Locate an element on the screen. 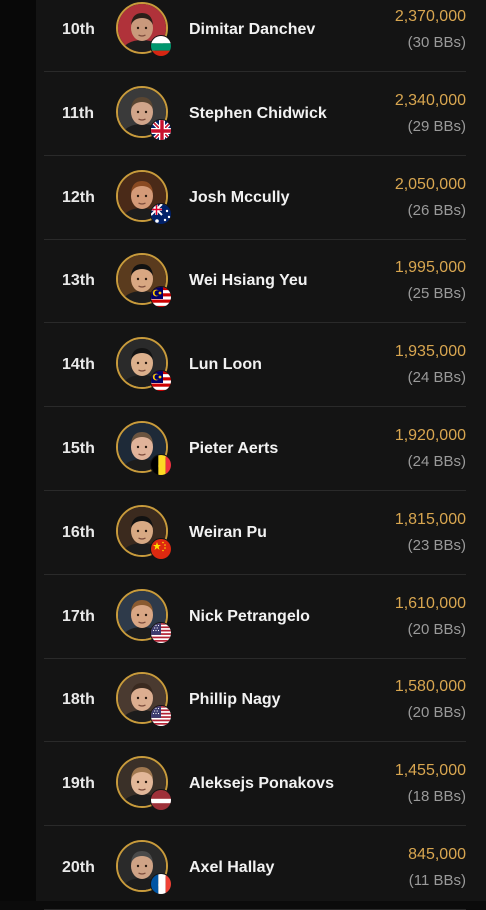  chip-count: 1,920,000 is located at coordinates (430, 435).